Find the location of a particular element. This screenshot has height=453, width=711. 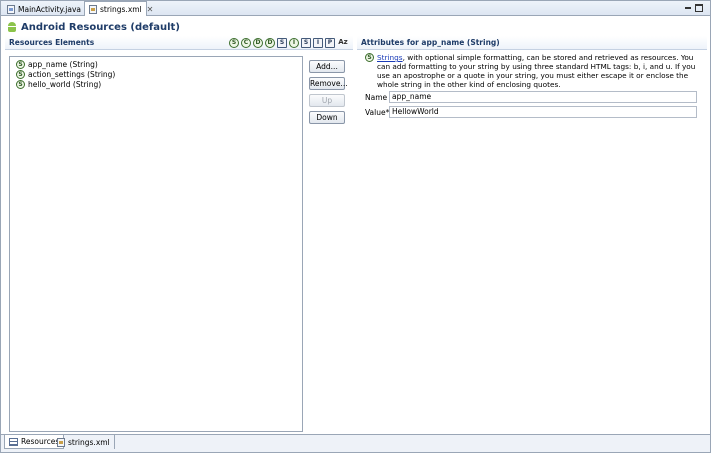

strings-doc-link: Strings is located at coordinates (390, 57).